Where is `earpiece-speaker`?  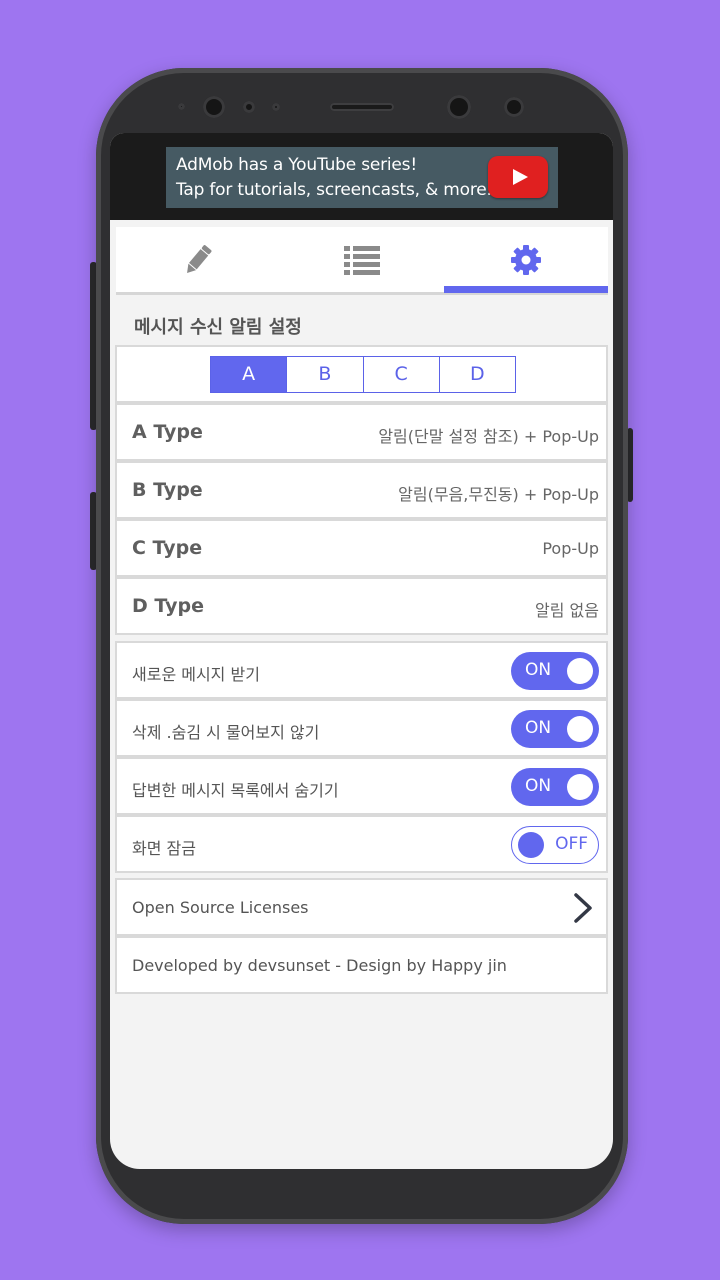 earpiece-speaker is located at coordinates (362, 107).